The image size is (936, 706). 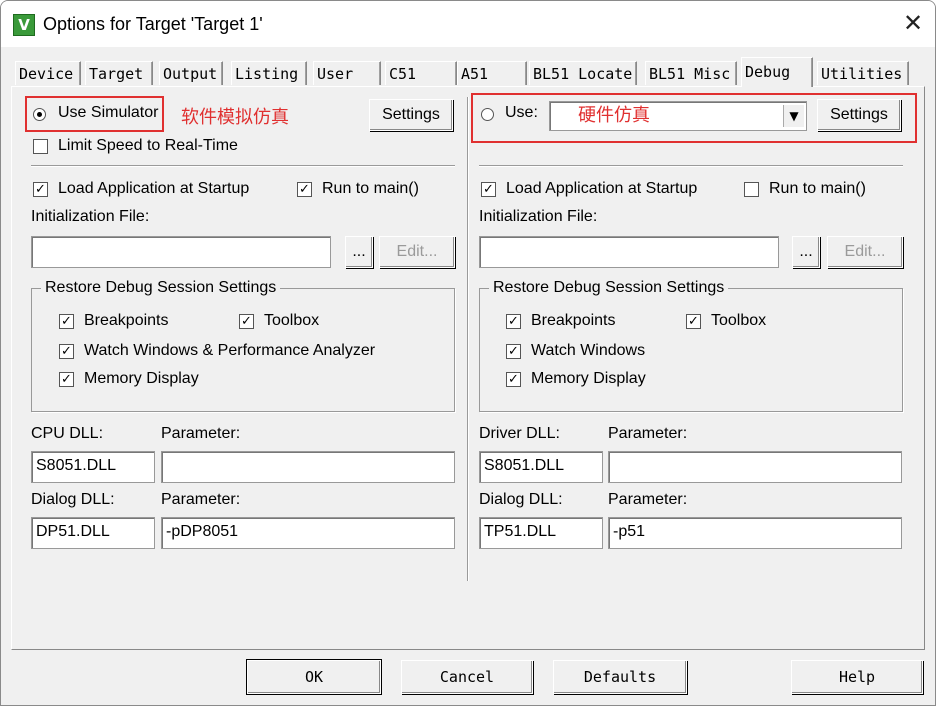 What do you see at coordinates (67, 433) in the screenshot?
I see `cpu-dll-label: CPU DLL:` at bounding box center [67, 433].